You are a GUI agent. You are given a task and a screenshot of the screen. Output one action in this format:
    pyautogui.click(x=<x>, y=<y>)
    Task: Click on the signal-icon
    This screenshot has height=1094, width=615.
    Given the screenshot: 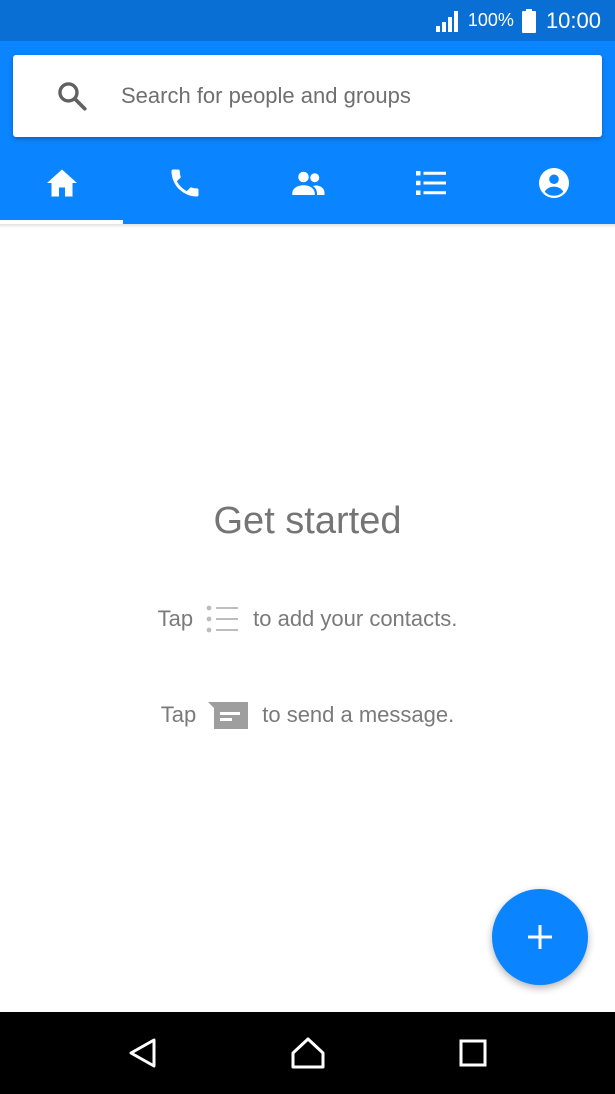 What is the action you would take?
    pyautogui.click(x=446, y=21)
    